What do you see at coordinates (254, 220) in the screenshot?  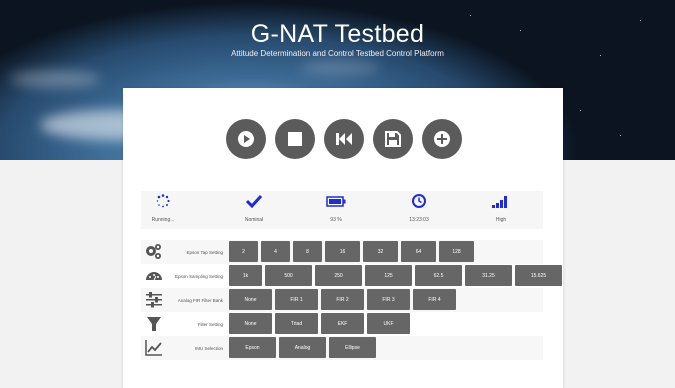 I see `status-state-label: Nominal` at bounding box center [254, 220].